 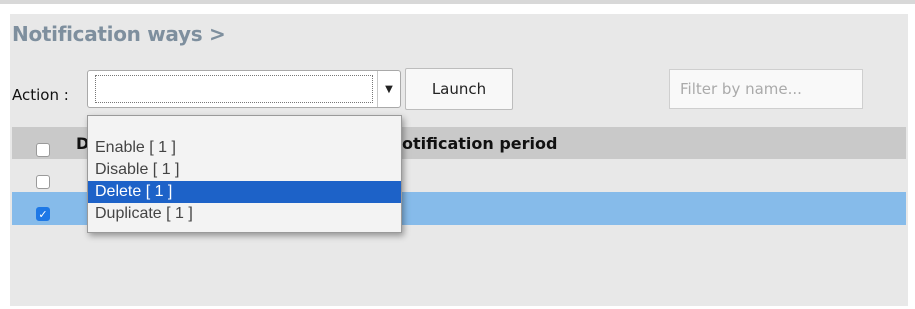 I want to click on checkmark-icon: ✓, so click(x=43, y=214).